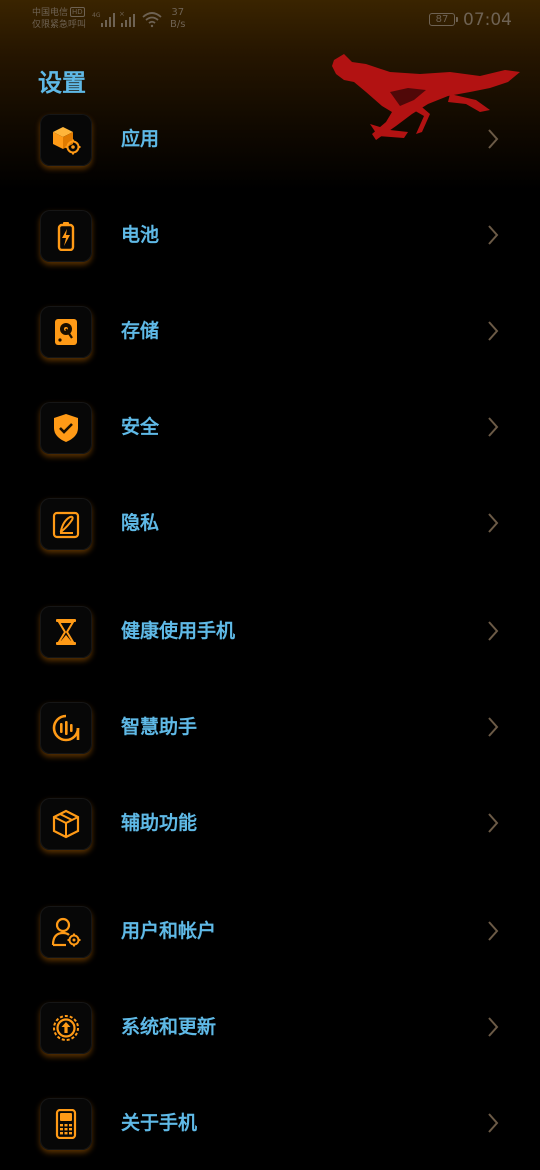  I want to click on page-title: 设置, so click(62, 83).